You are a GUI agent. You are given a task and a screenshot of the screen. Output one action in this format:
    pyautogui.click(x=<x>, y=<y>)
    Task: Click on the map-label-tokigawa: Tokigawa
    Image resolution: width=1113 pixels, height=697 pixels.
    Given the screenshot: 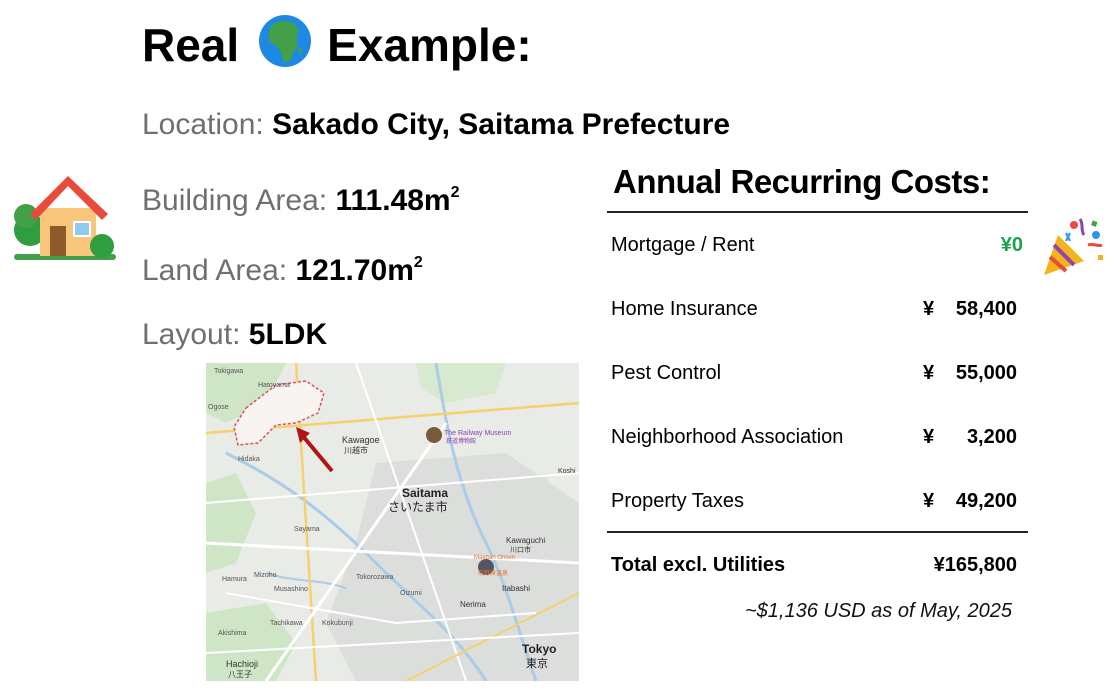 What is the action you would take?
    pyautogui.click(x=228, y=371)
    